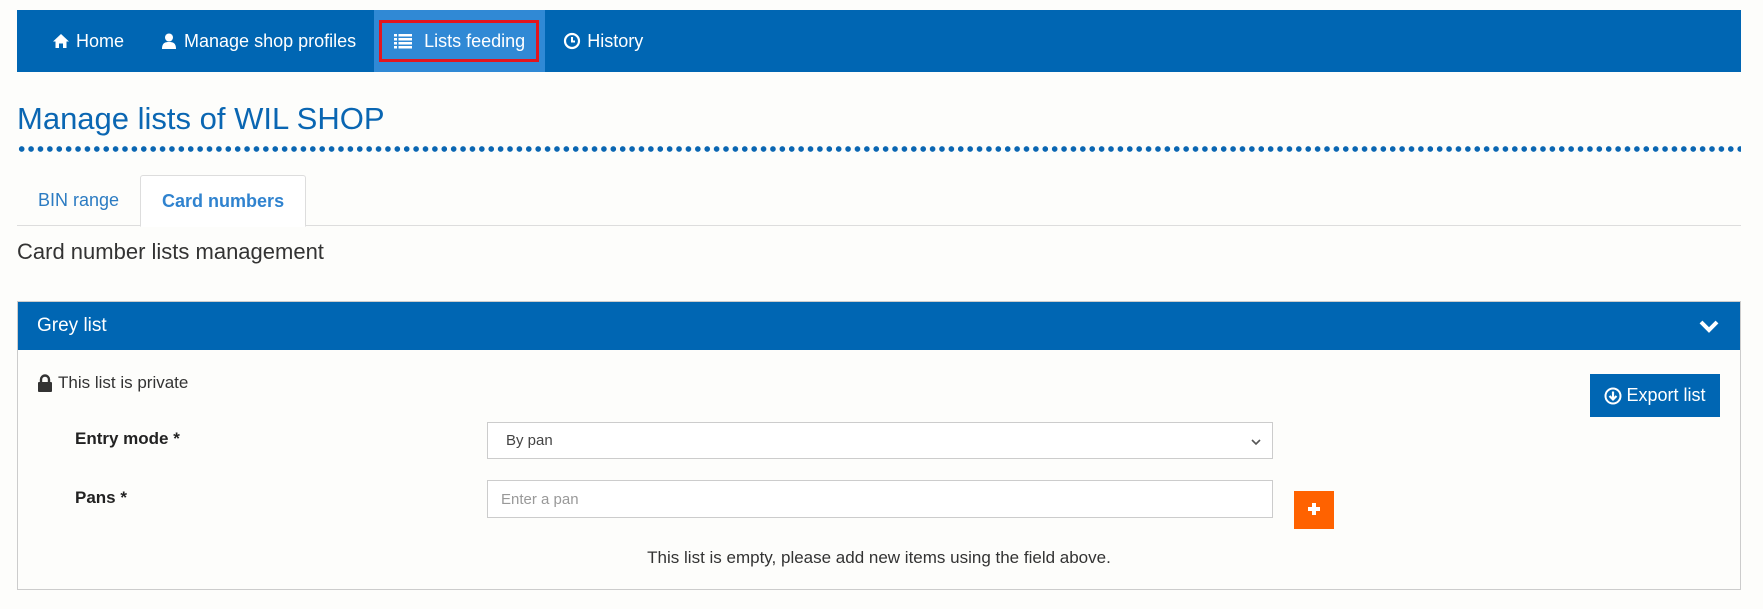 The image size is (1763, 609). I want to click on plus-icon, so click(1314, 510).